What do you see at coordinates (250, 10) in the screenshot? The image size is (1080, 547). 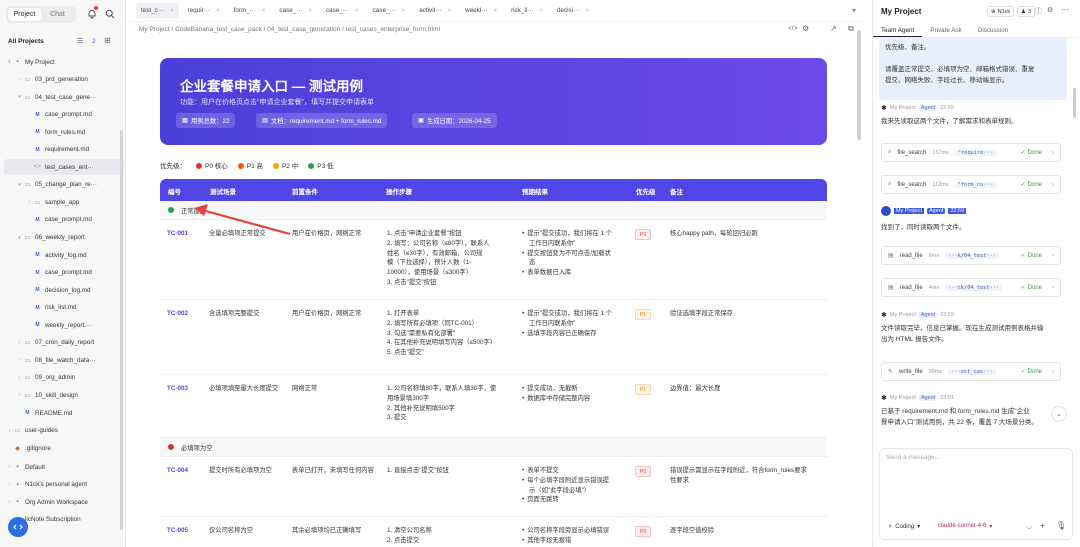 I see `file-tab: form_··· ×` at bounding box center [250, 10].